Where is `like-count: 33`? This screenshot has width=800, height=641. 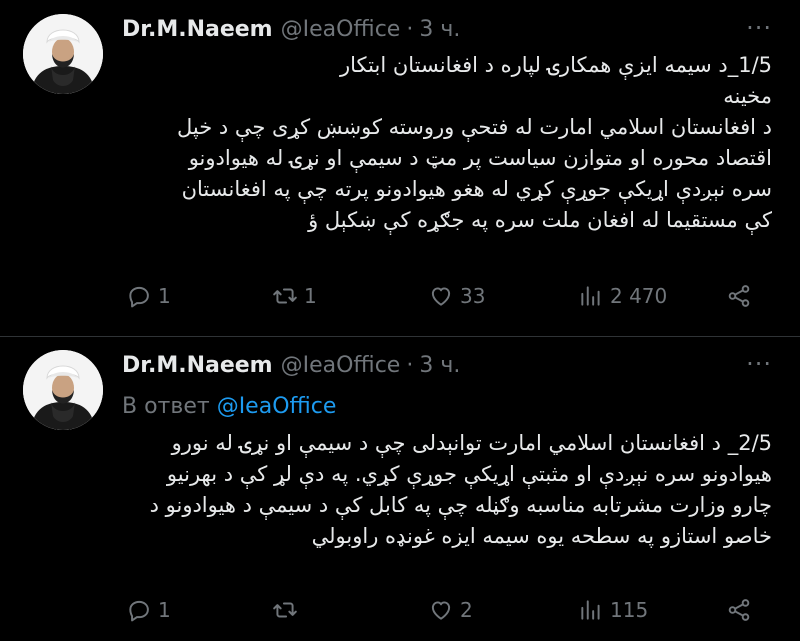
like-count: 33 is located at coordinates (473, 296).